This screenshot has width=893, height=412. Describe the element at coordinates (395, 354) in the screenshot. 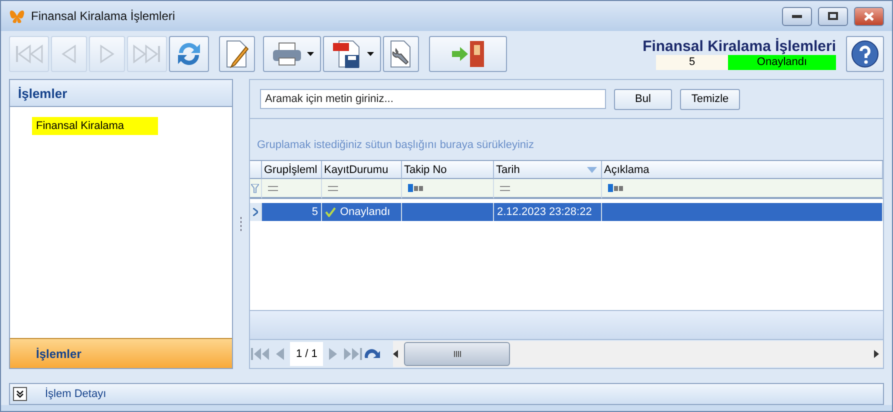

I see `scroll-left-icon` at that location.